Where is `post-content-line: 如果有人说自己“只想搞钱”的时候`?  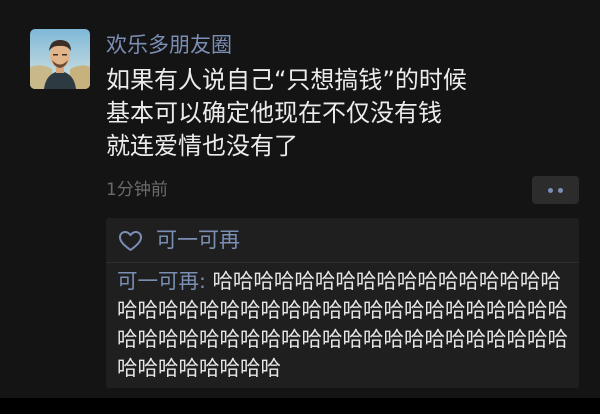
post-content-line: 如果有人说自己“只想搞钱”的时候 is located at coordinates (286, 80).